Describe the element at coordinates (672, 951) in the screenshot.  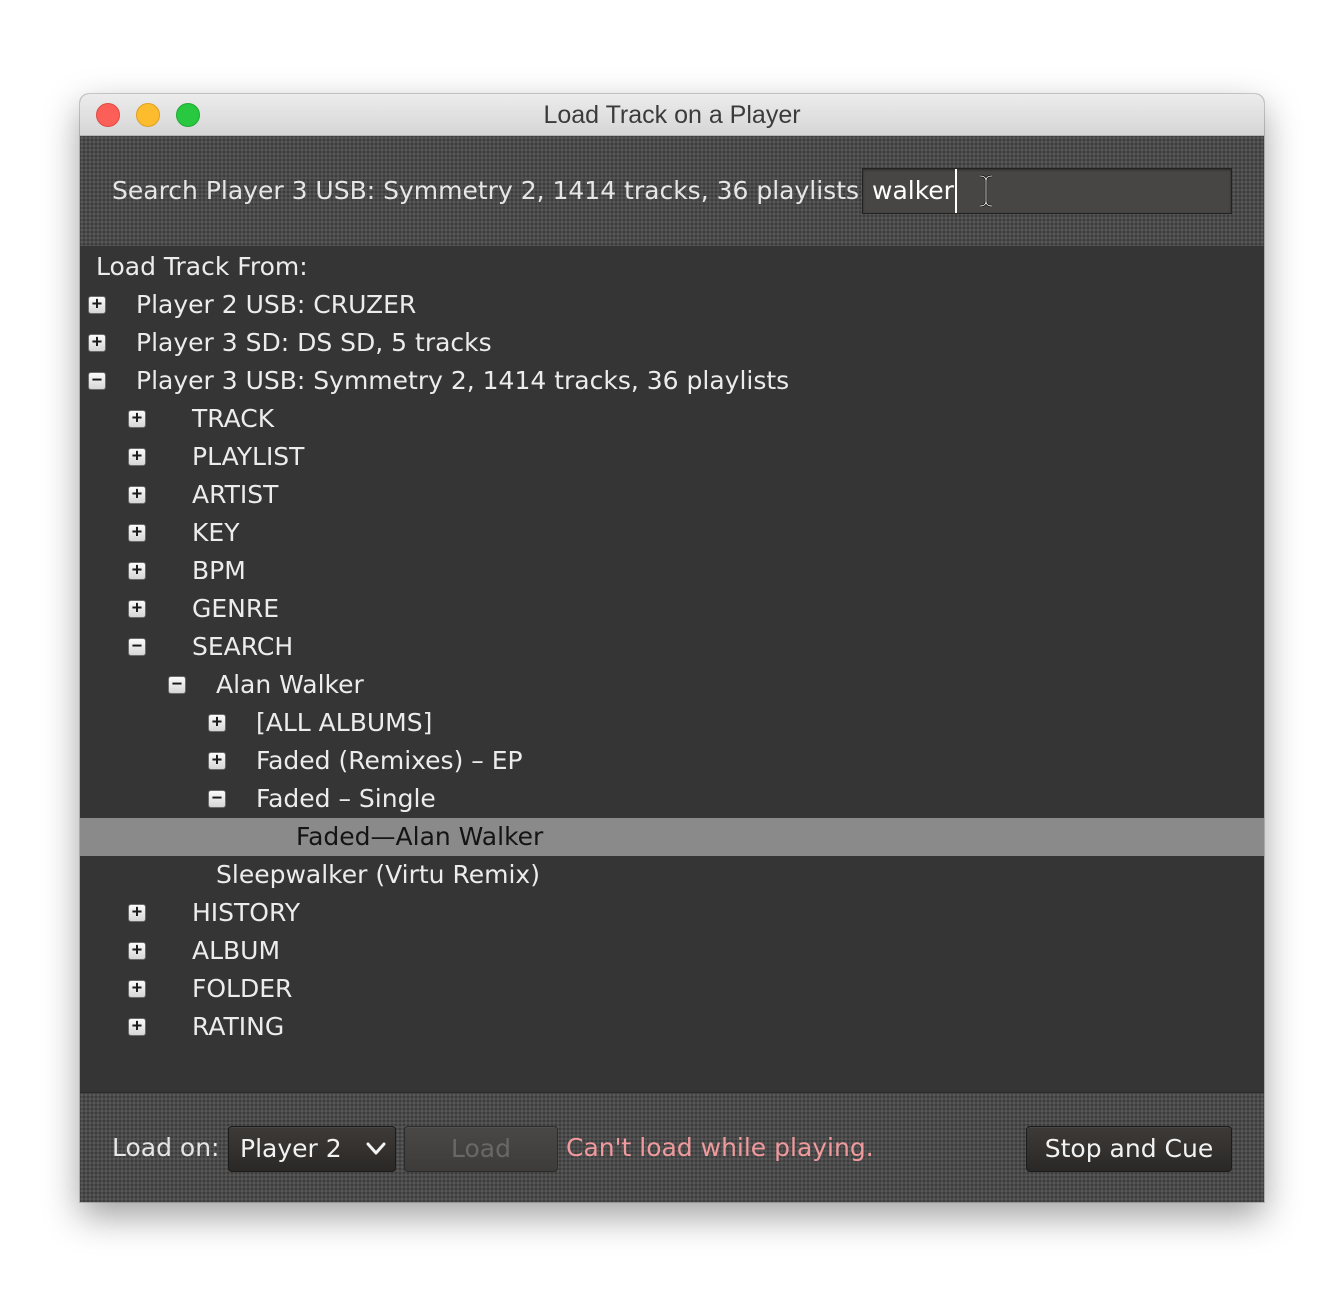
I see `tree-node: + ALBUM` at that location.